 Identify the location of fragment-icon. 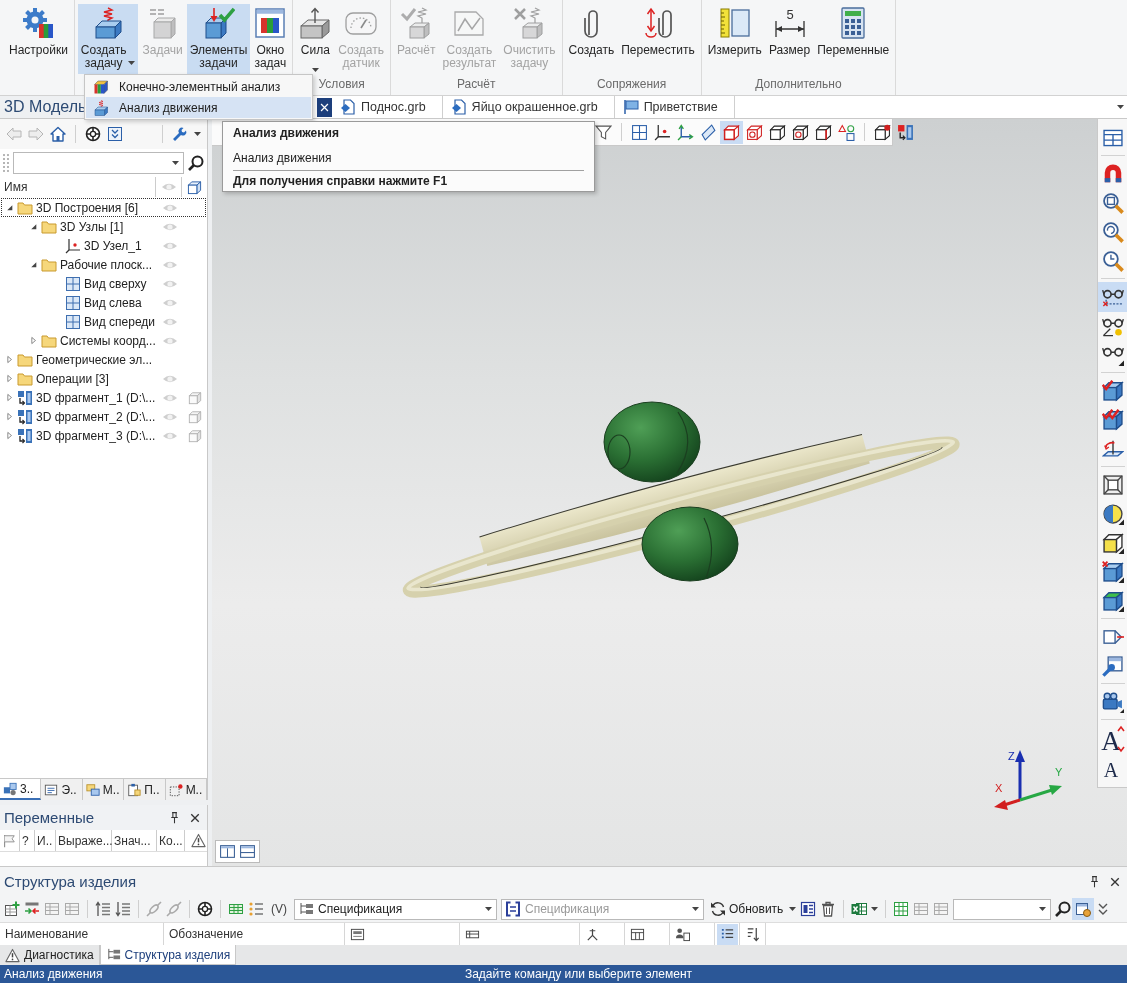
(905, 132).